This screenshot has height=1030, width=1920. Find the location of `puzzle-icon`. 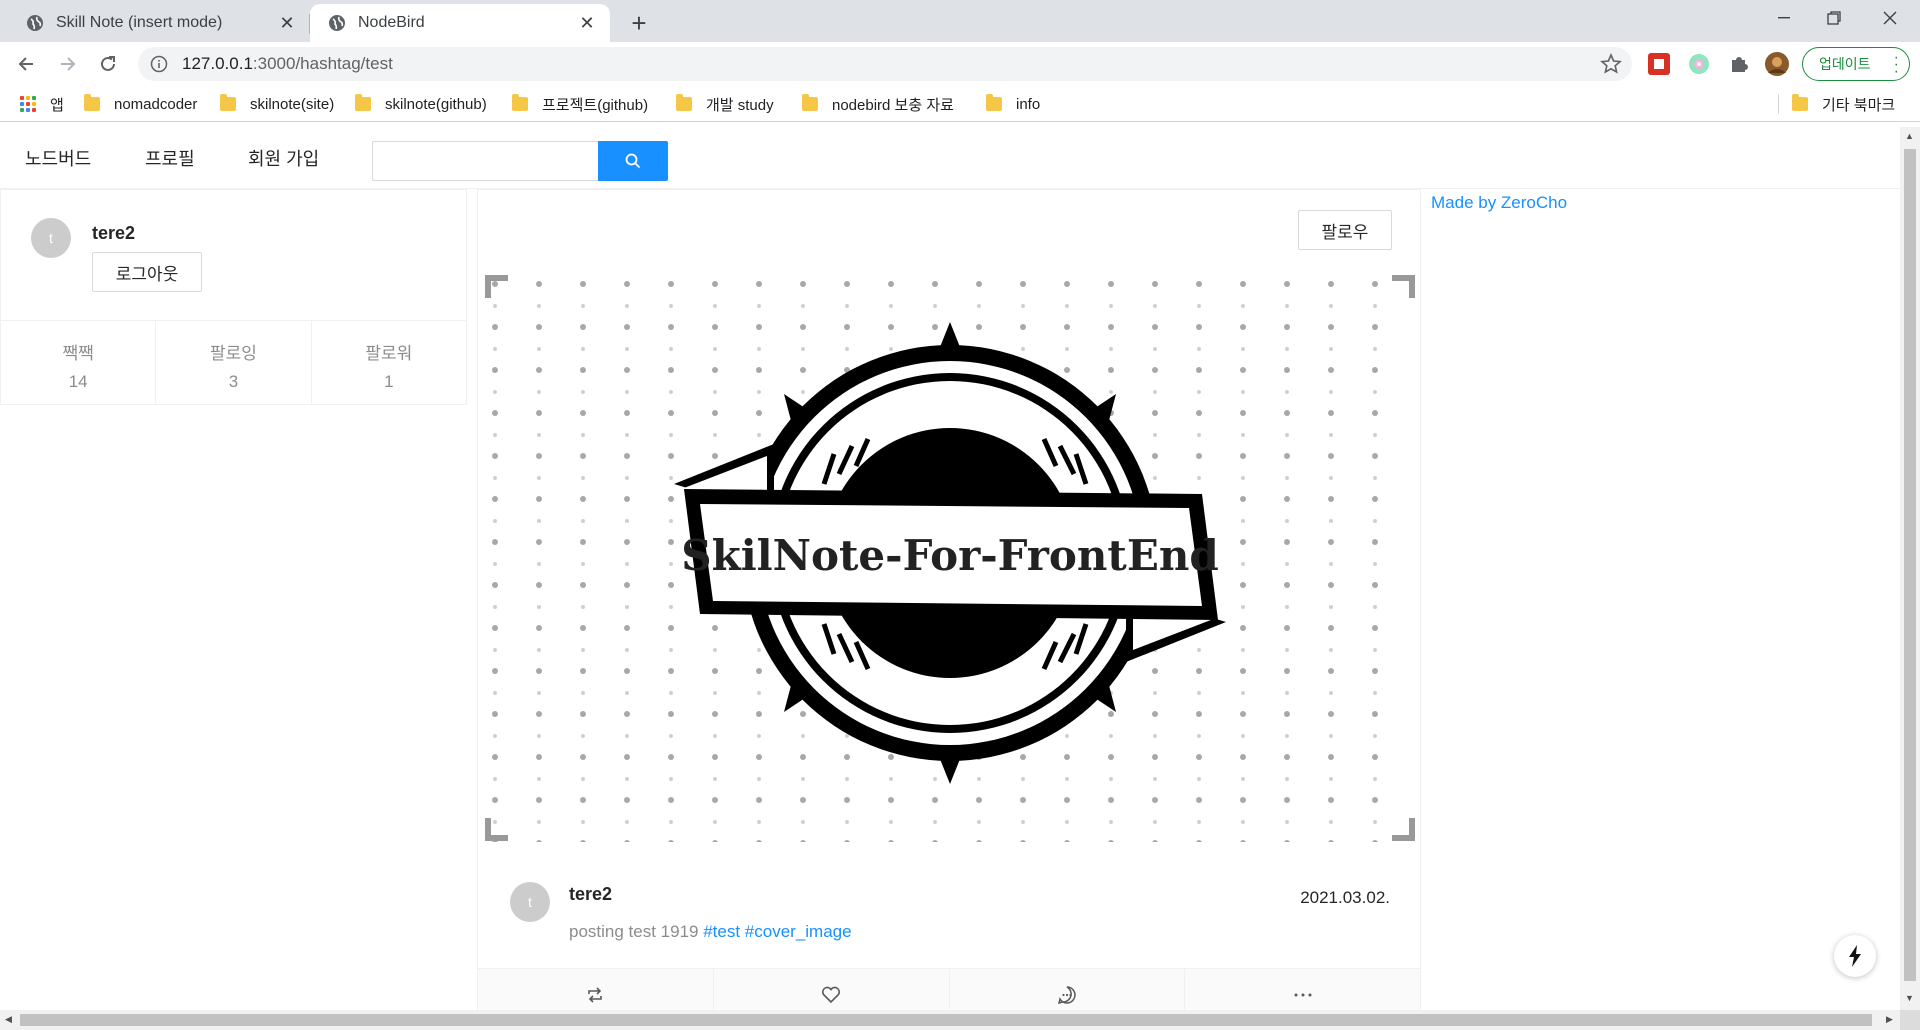

puzzle-icon is located at coordinates (1739, 64).